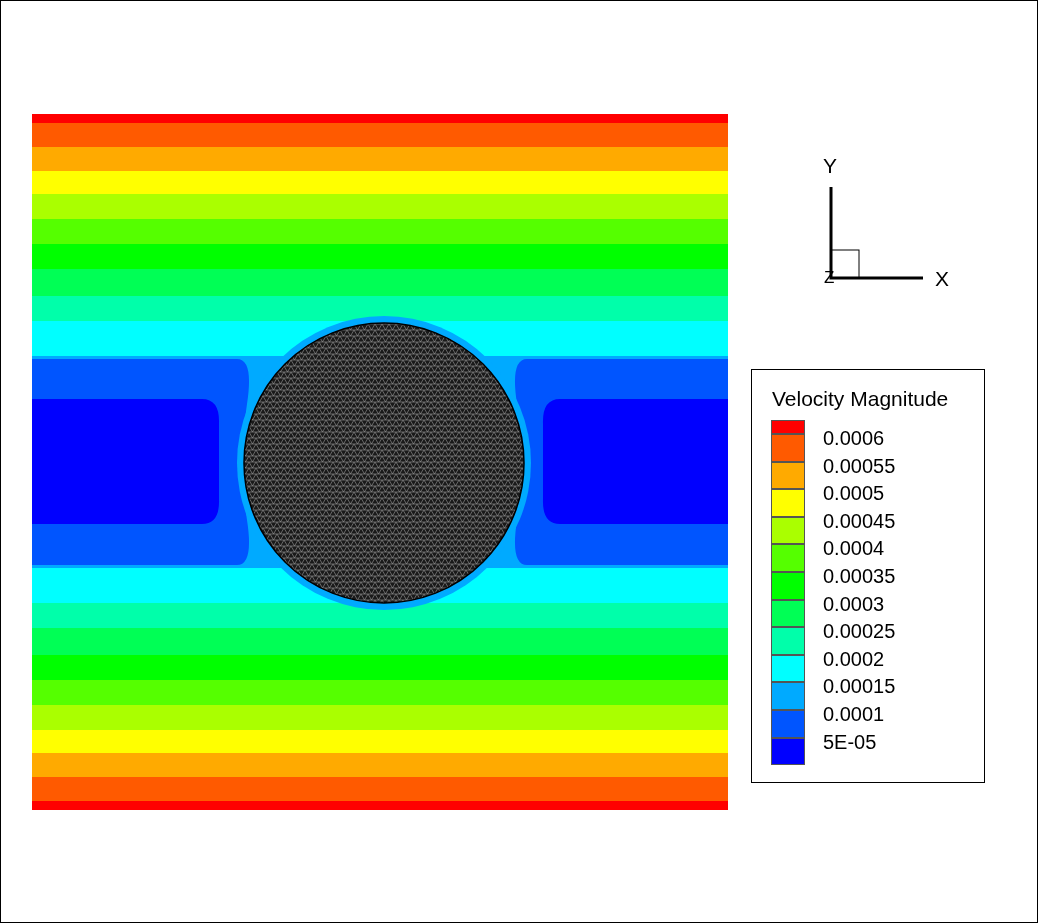 Image resolution: width=1038 pixels, height=923 pixels. I want to click on legend-label: 0.0003, so click(854, 603).